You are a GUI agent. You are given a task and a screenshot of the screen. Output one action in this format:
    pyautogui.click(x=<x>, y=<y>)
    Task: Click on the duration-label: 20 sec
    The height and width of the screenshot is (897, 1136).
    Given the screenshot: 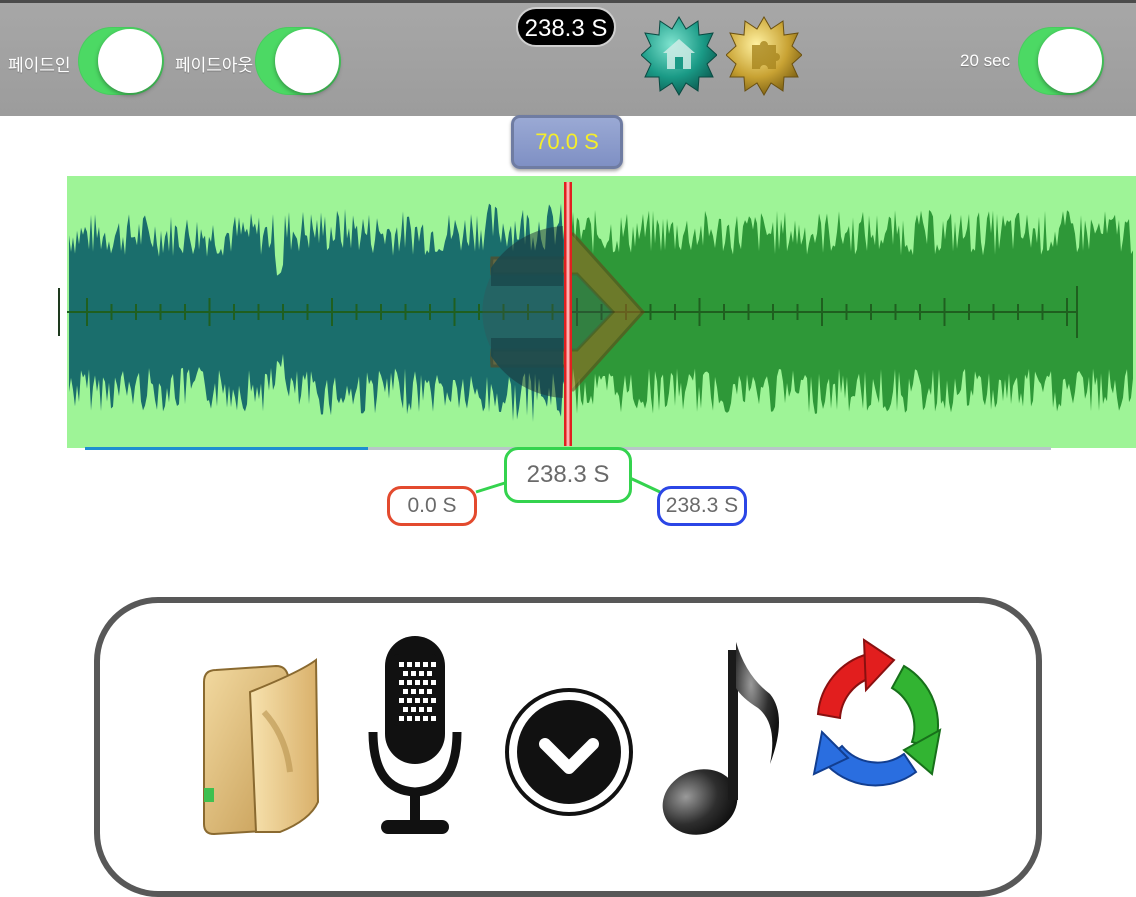 What is the action you would take?
    pyautogui.click(x=985, y=60)
    